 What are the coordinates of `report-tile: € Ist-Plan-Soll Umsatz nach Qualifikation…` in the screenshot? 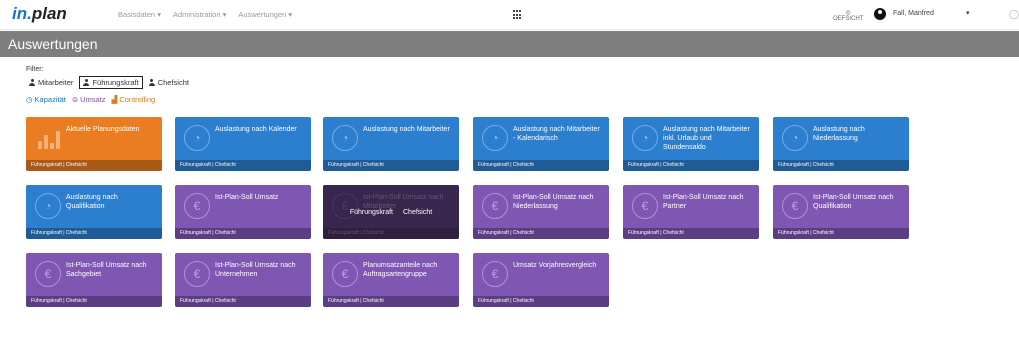 It's located at (841, 212).